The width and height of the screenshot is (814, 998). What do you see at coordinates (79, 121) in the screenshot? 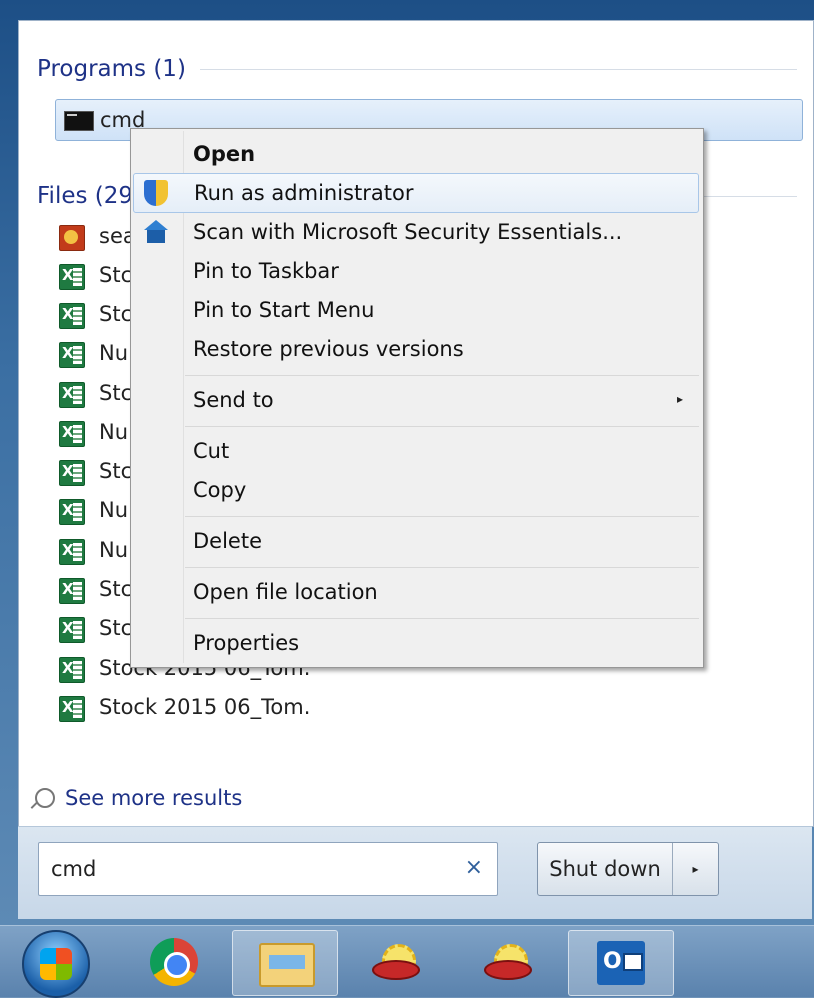
I see `command-prompt-icon` at bounding box center [79, 121].